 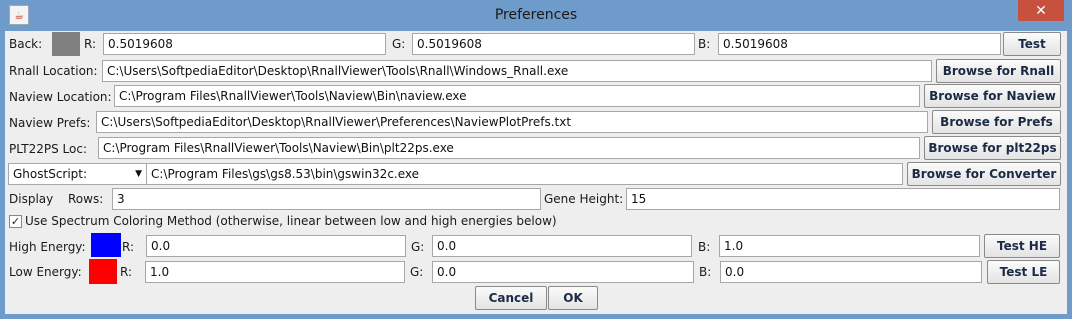 I want to click on naview-label: Naview Location:, so click(x=60, y=97).